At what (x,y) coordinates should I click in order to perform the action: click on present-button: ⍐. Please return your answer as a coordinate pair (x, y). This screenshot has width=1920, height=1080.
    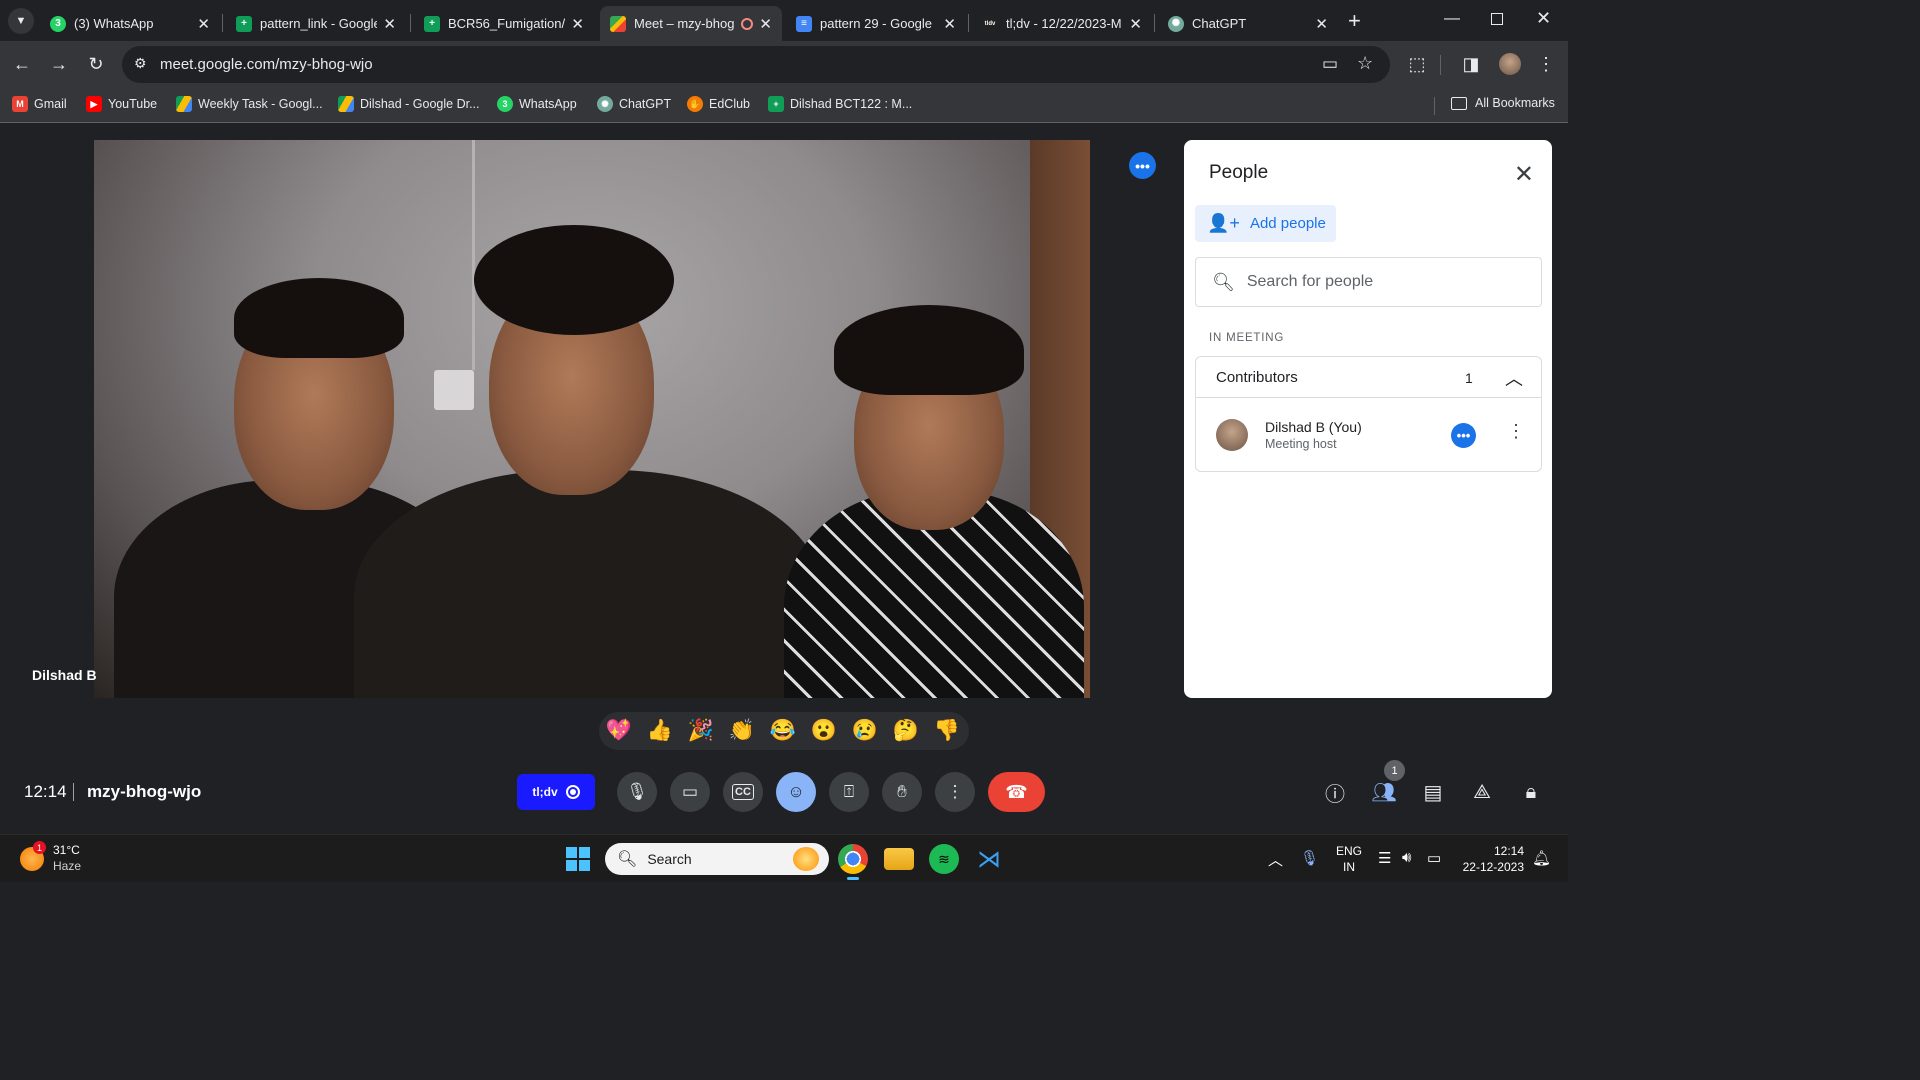
    Looking at the image, I should click on (849, 792).